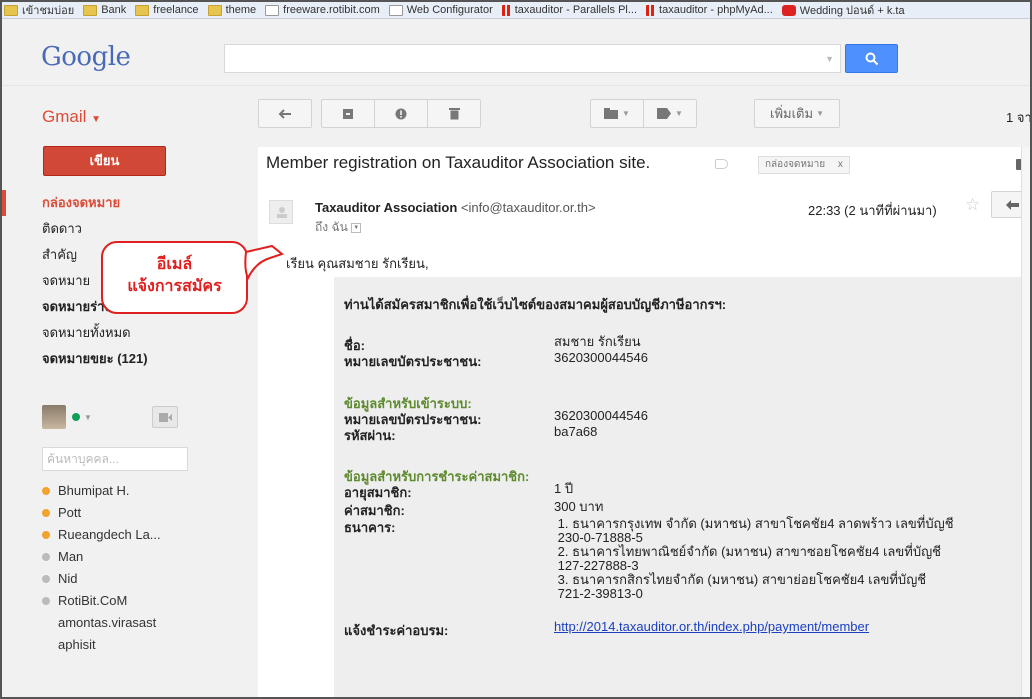  I want to click on sender-name: Taxauditor Association, so click(386, 207).